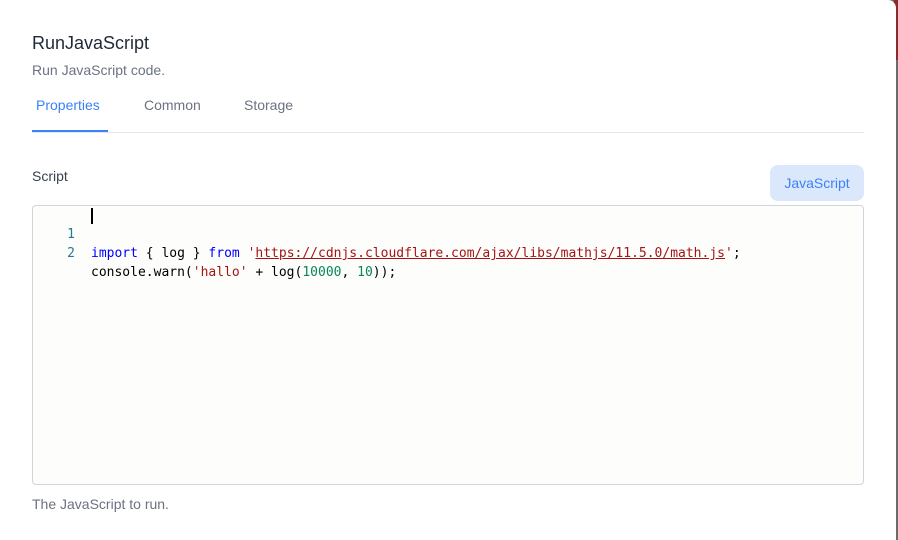 The width and height of the screenshot is (898, 540). What do you see at coordinates (729, 253) in the screenshot?
I see `string-token: '` at bounding box center [729, 253].